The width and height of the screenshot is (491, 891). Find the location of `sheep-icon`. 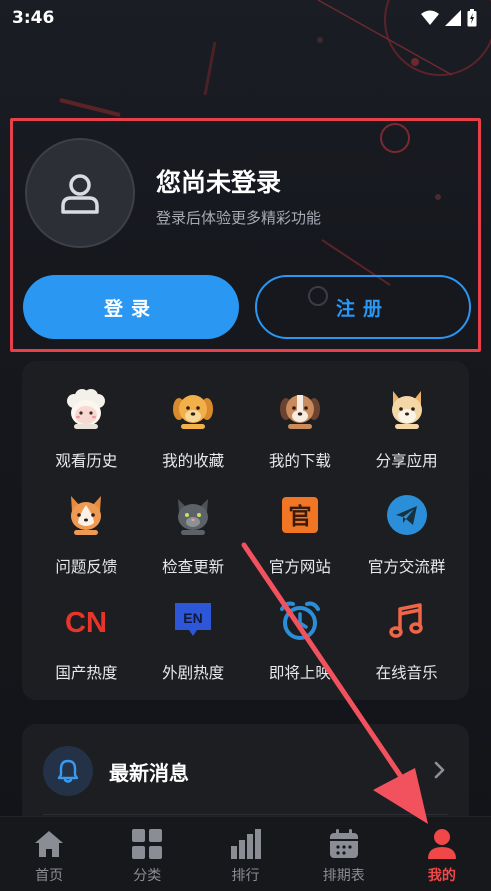

sheep-icon is located at coordinates (86, 409).